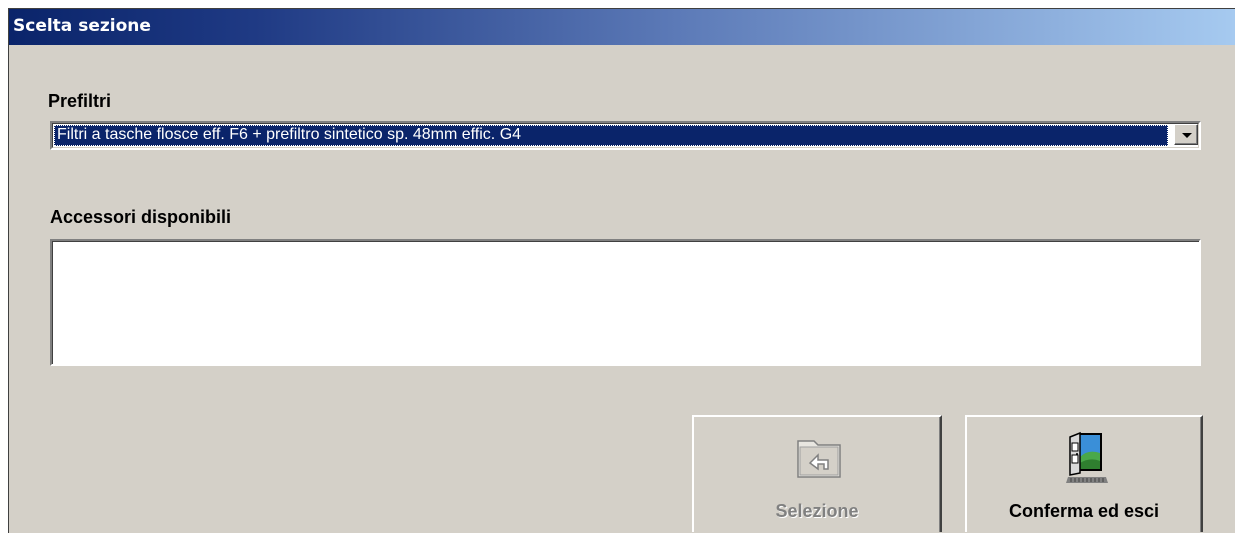  I want to click on accessori-label: Accessori disponibili, so click(141, 217).